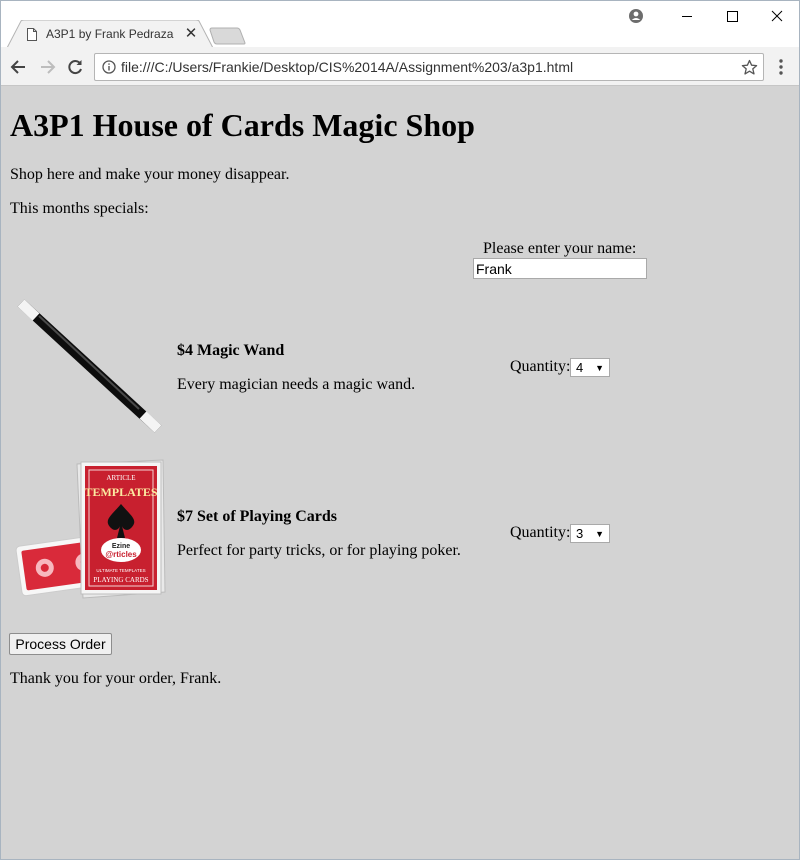 The width and height of the screenshot is (800, 860). Describe the element at coordinates (257, 516) in the screenshot. I see `product-title: $7 Set of Playing Cards` at that location.